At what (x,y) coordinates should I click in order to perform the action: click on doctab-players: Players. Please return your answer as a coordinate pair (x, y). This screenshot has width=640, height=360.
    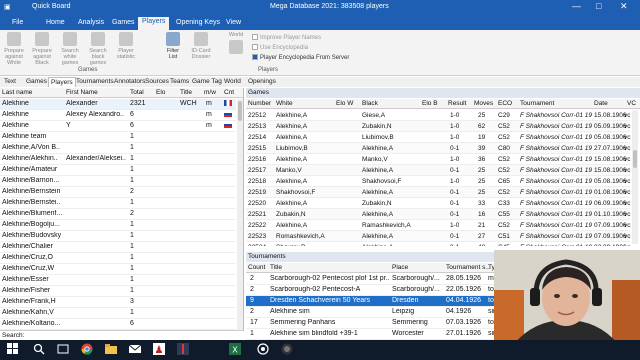
    Looking at the image, I should click on (62, 82).